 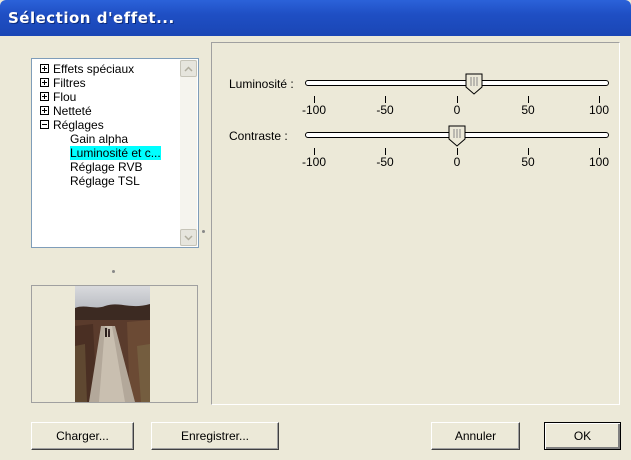 I want to click on tree-item-flou: Flou, so click(x=100, y=97).